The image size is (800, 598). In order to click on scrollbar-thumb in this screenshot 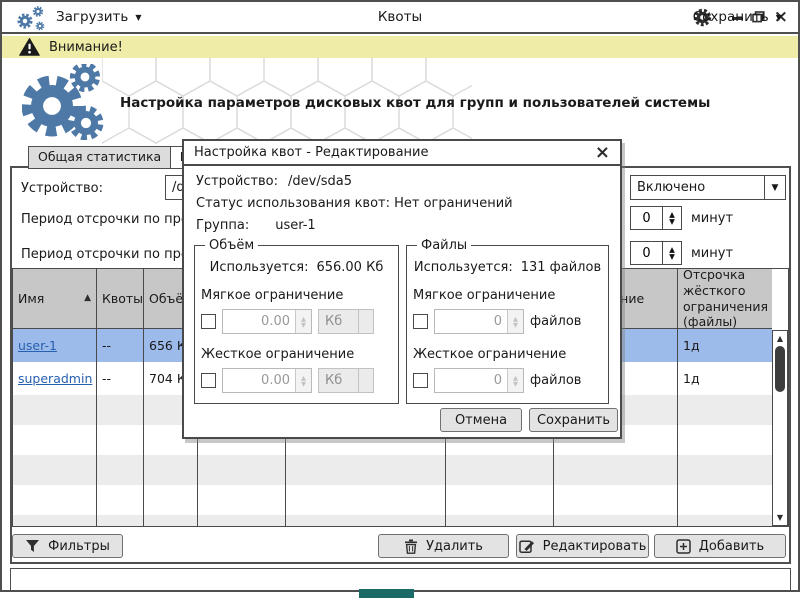, I will do `click(780, 369)`.